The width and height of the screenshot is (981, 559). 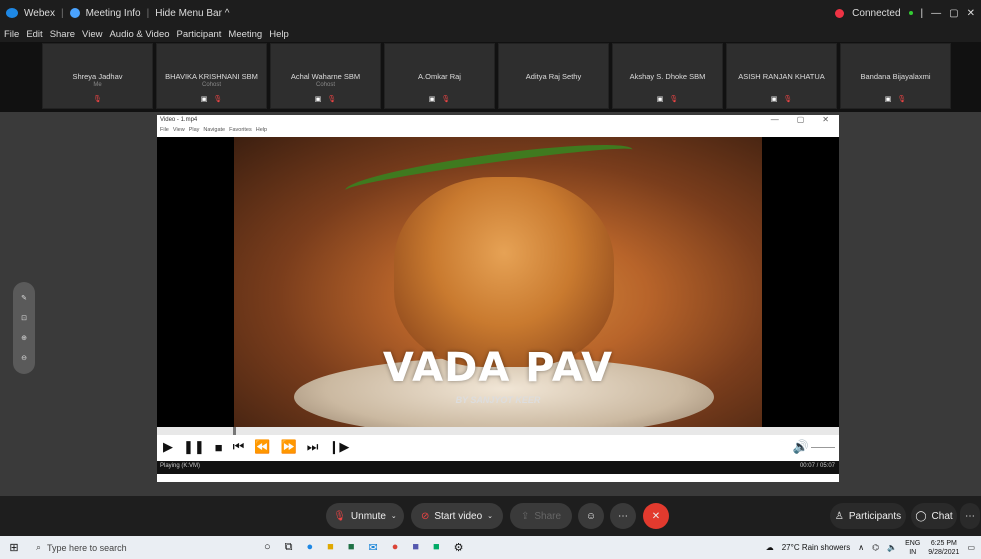 What do you see at coordinates (498, 431) in the screenshot?
I see `seek-bar` at bounding box center [498, 431].